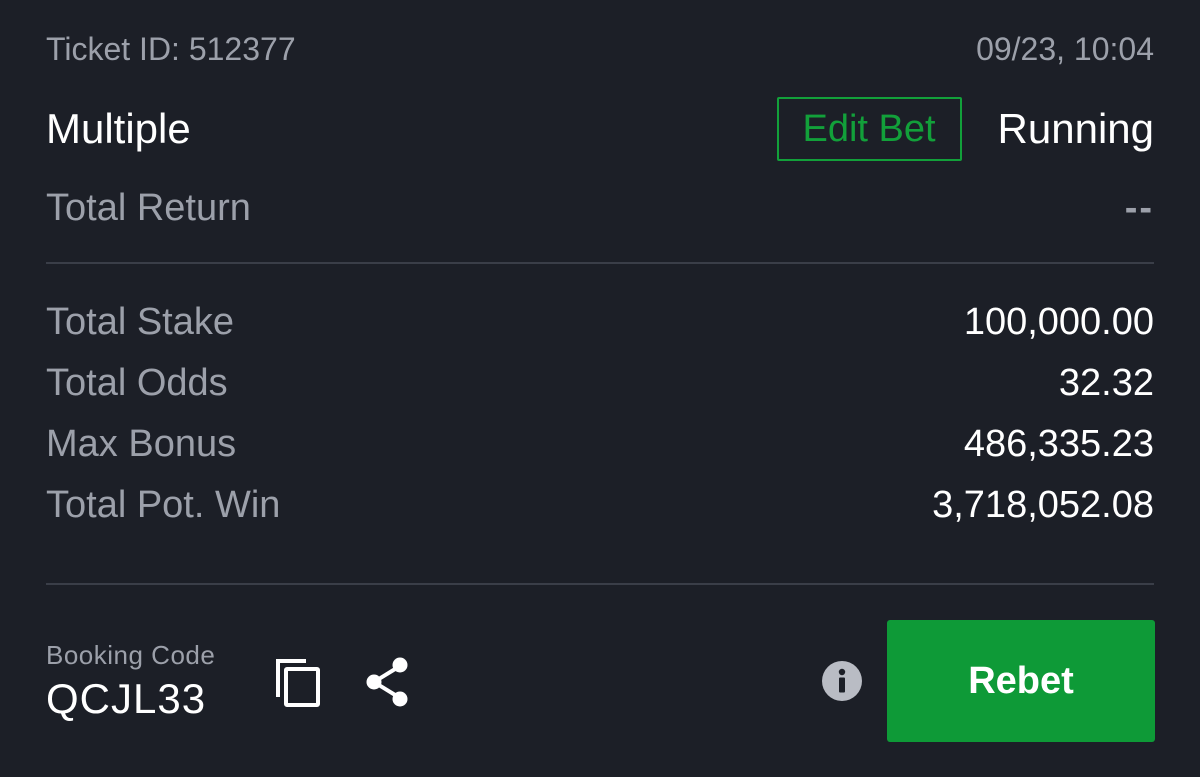  I want to click on stat-row-total-stake: Total Stake 100,000.00, so click(600, 322).